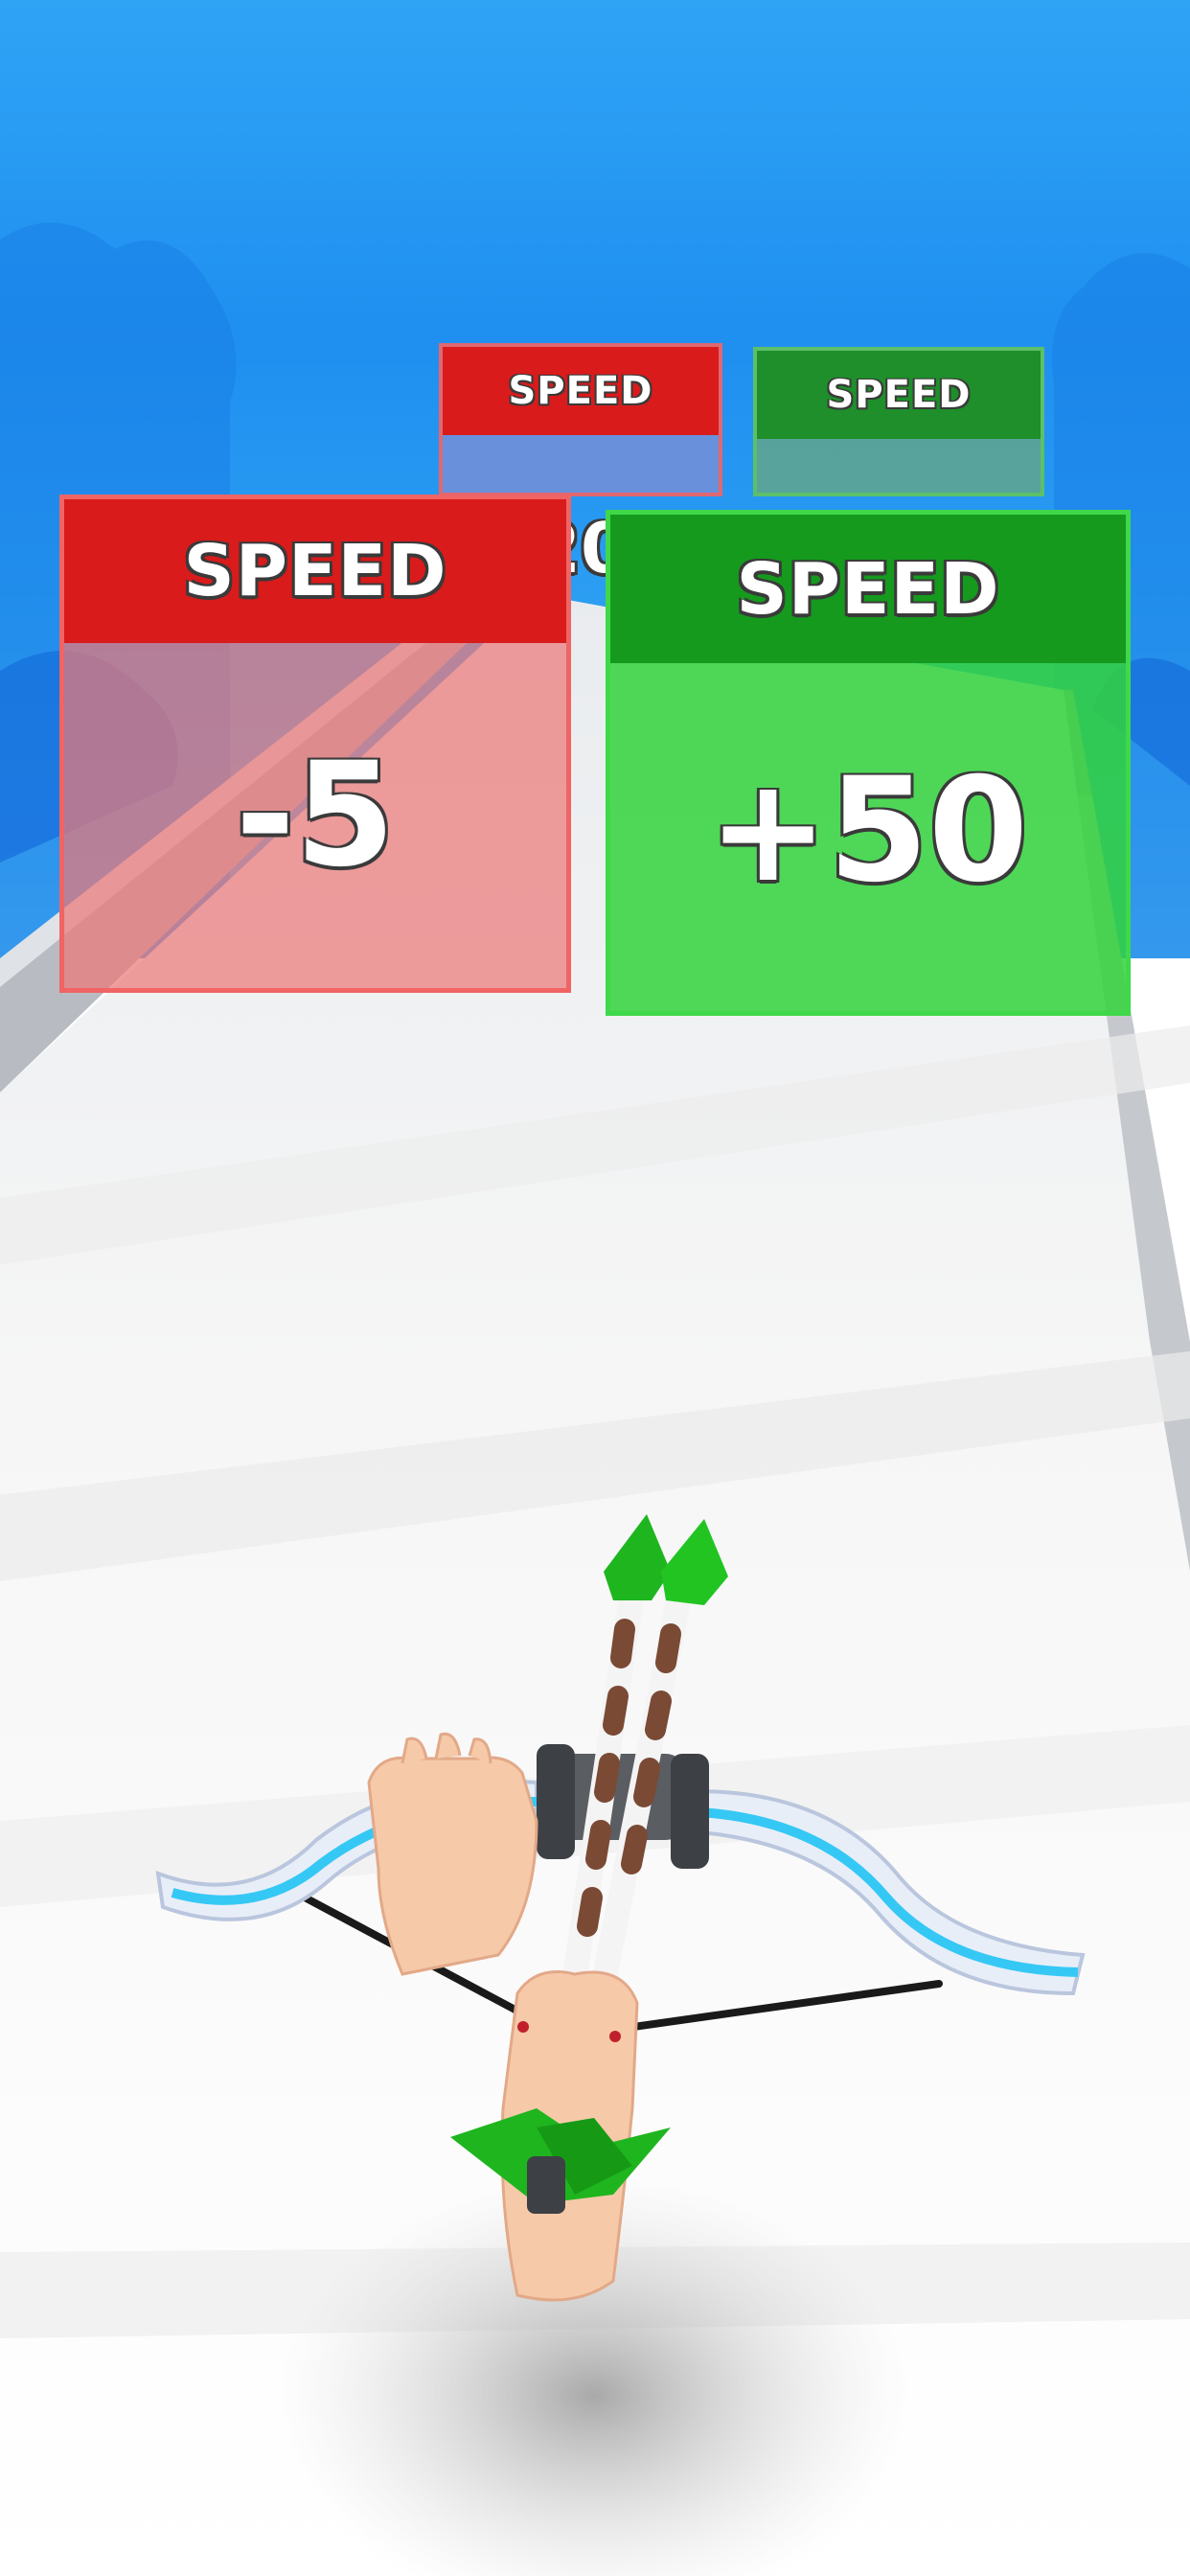 The height and width of the screenshot is (2576, 1190). I want to click on arrow-fletching-icon, so click(560, 2161).